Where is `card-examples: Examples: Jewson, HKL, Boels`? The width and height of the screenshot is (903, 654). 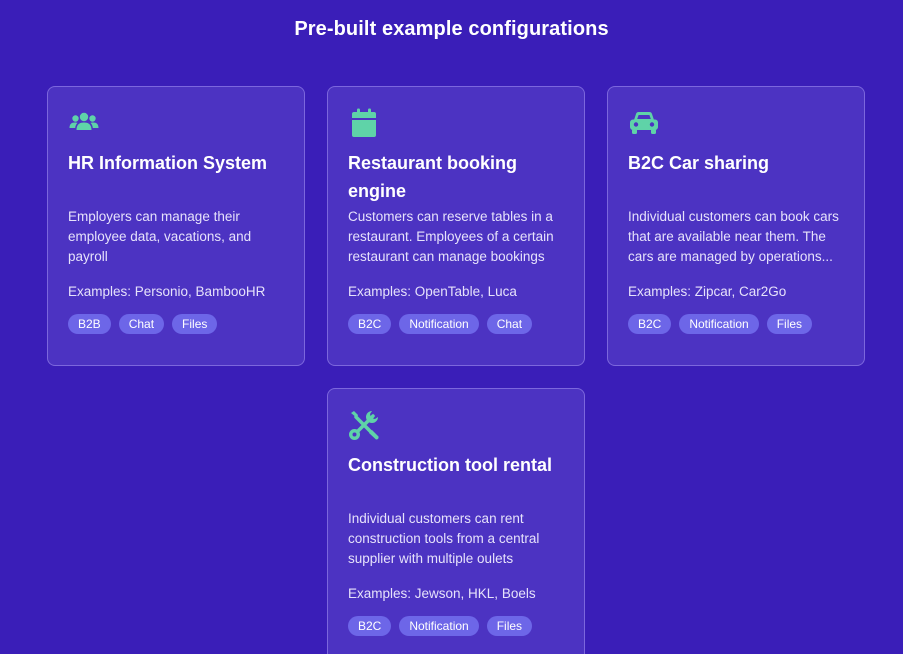
card-examples: Examples: Jewson, HKL, Boels is located at coordinates (442, 593).